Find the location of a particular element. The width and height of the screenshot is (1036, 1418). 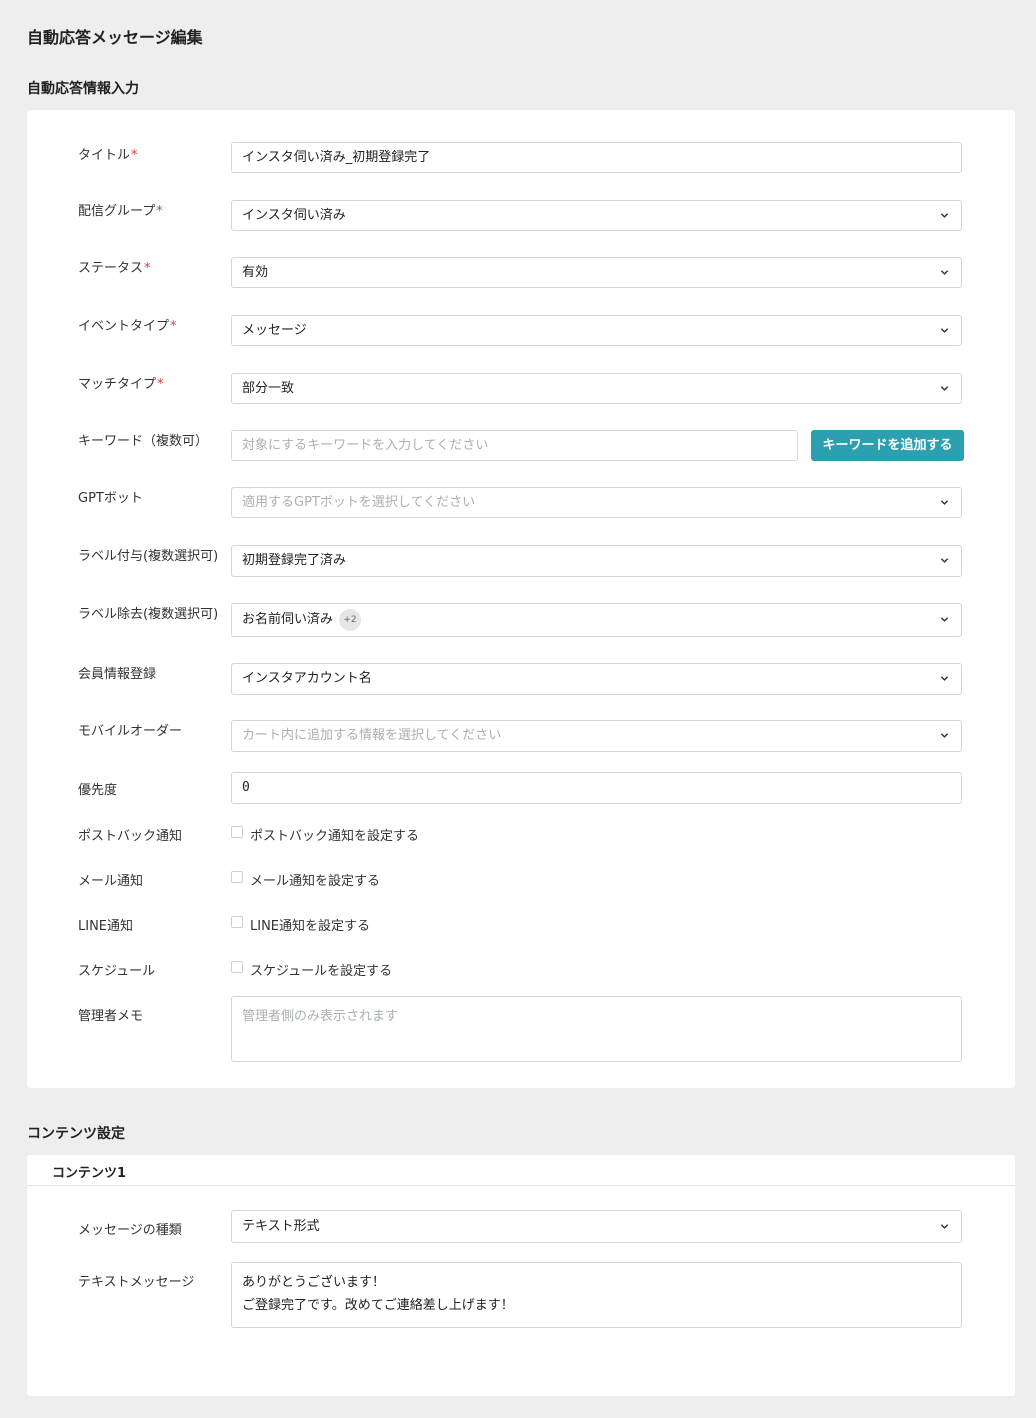

info-section-title: 自動応答情報入力 is located at coordinates (83, 89).